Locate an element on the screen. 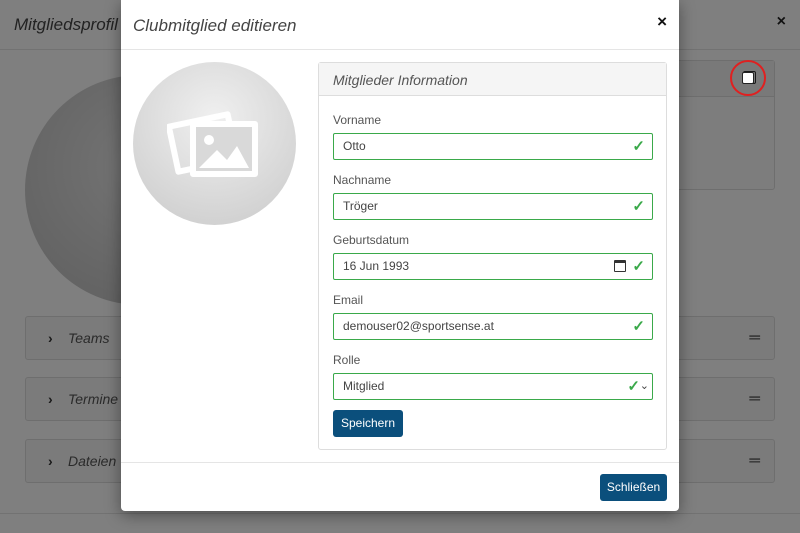 The width and height of the screenshot is (800, 533). vorname-label: Vorname is located at coordinates (357, 120).